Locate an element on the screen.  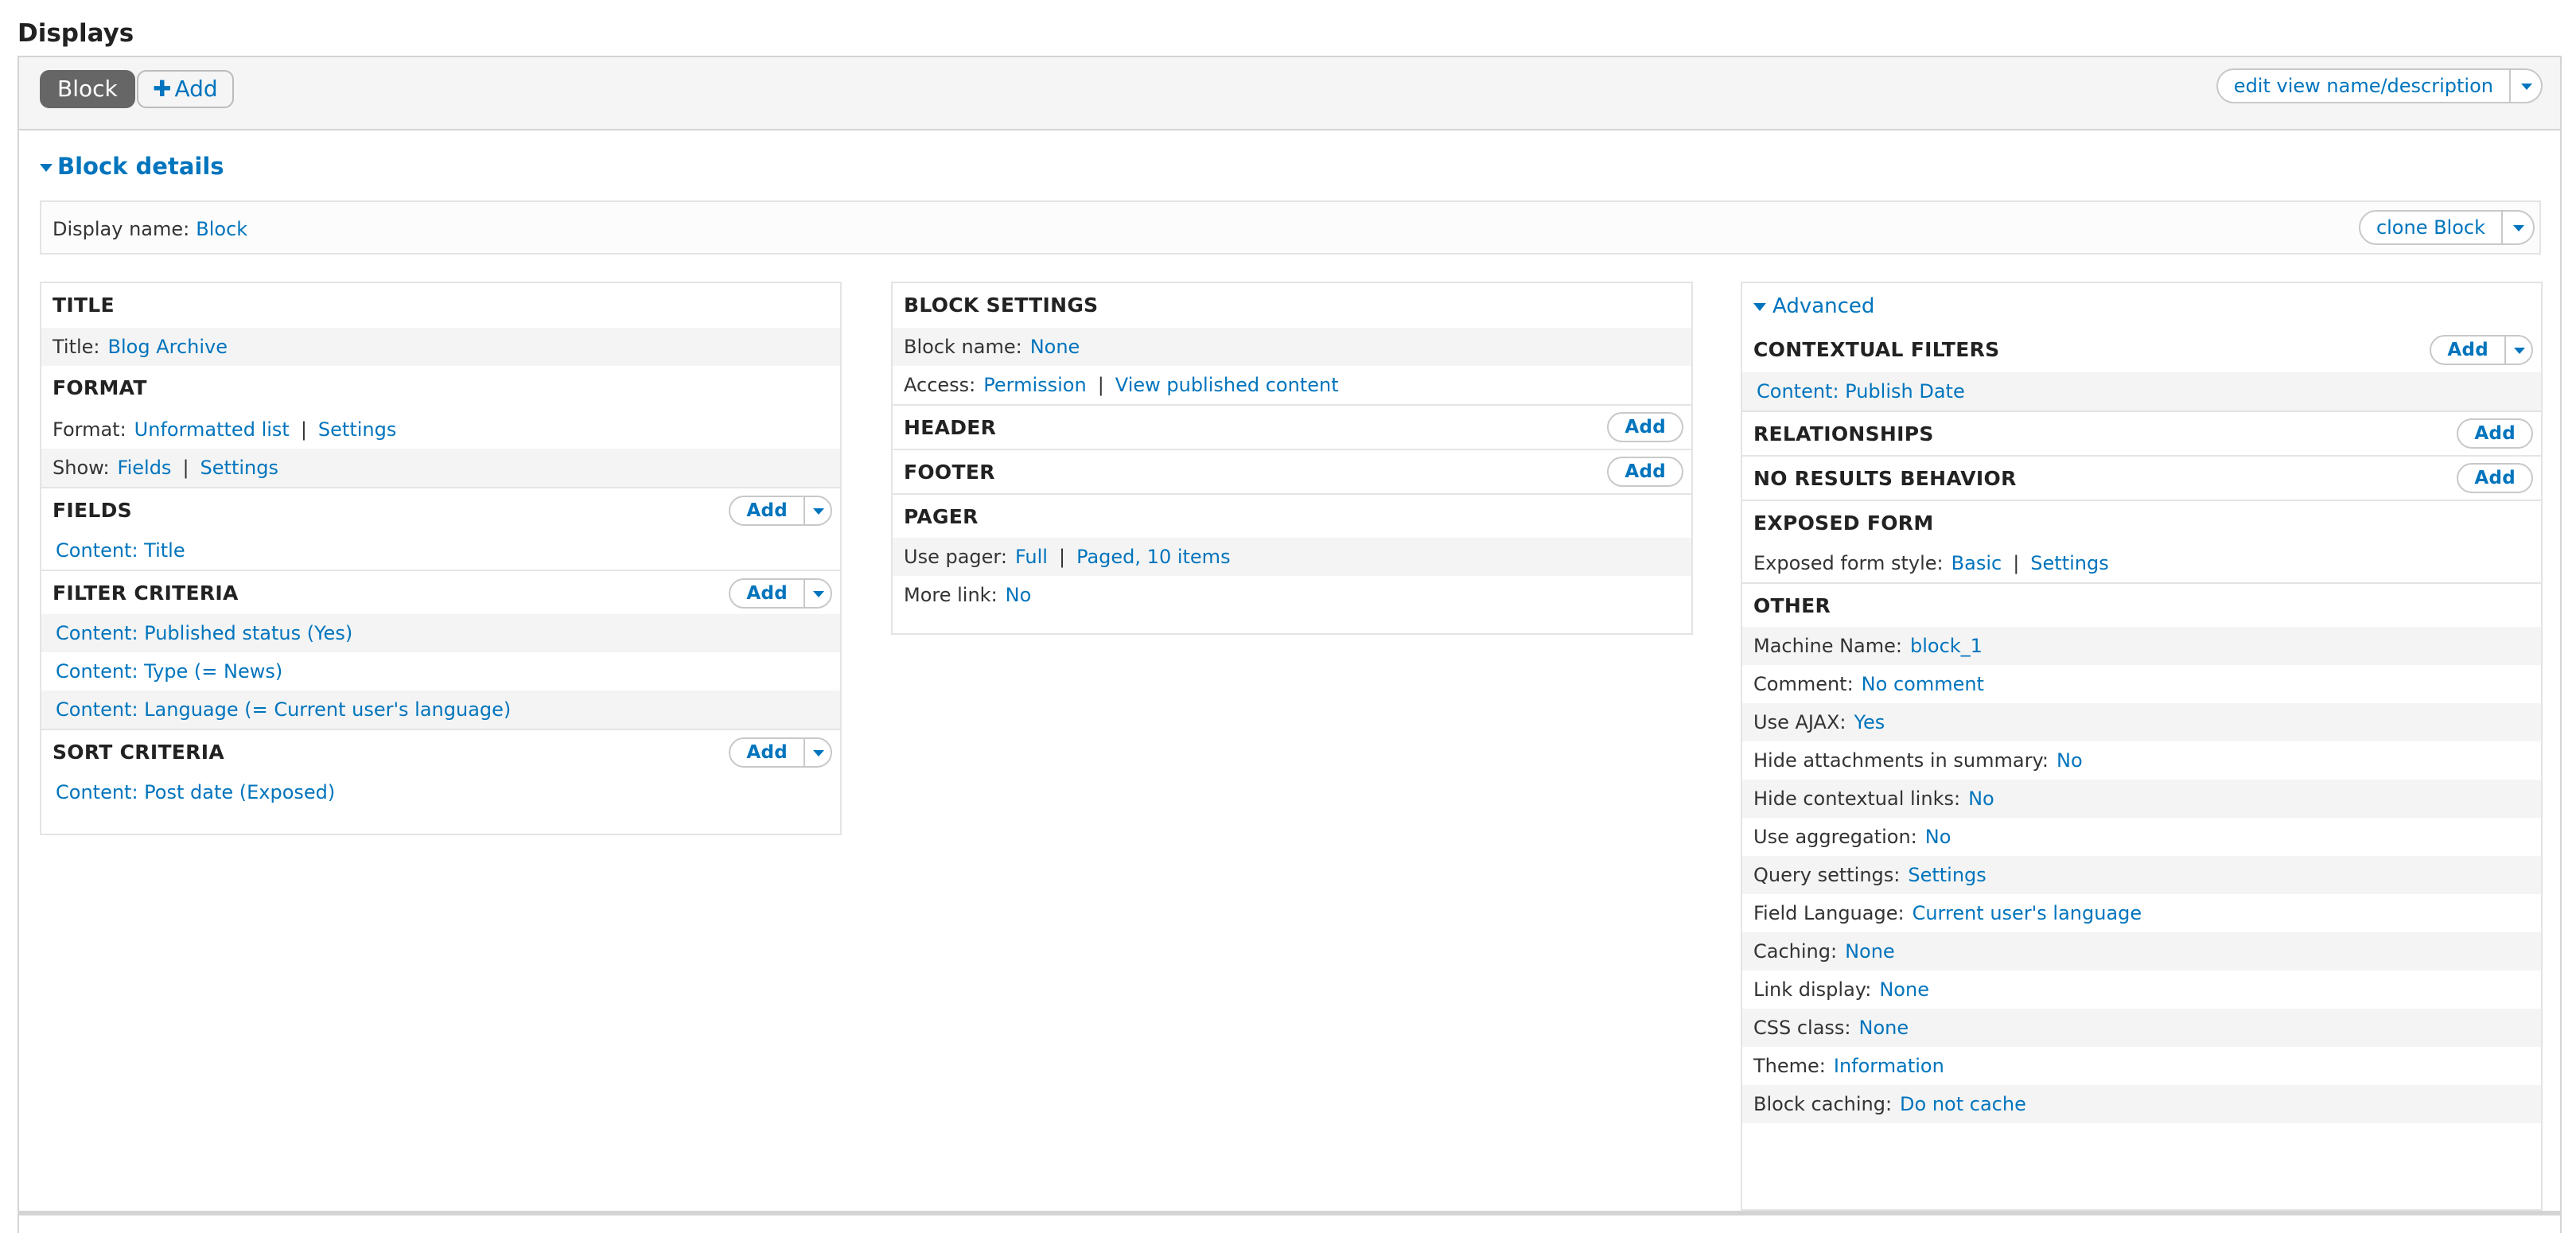
title-value-link: Blog Archive is located at coordinates (168, 347).